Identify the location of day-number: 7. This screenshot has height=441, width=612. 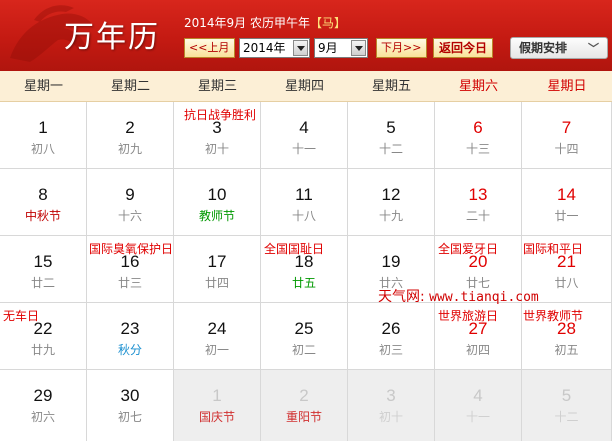
(566, 127).